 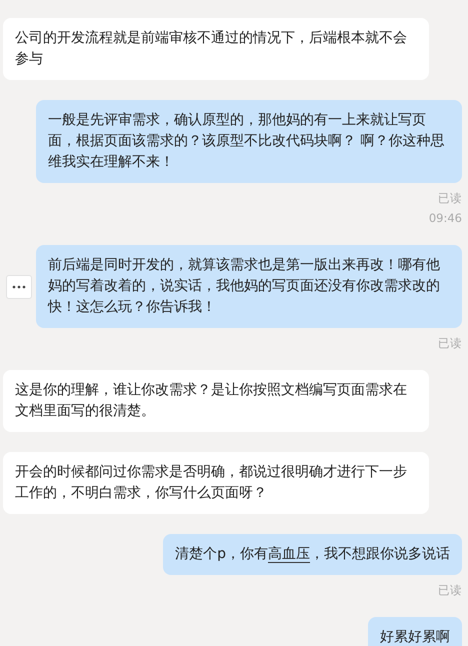 I want to click on more-button, so click(x=19, y=286).